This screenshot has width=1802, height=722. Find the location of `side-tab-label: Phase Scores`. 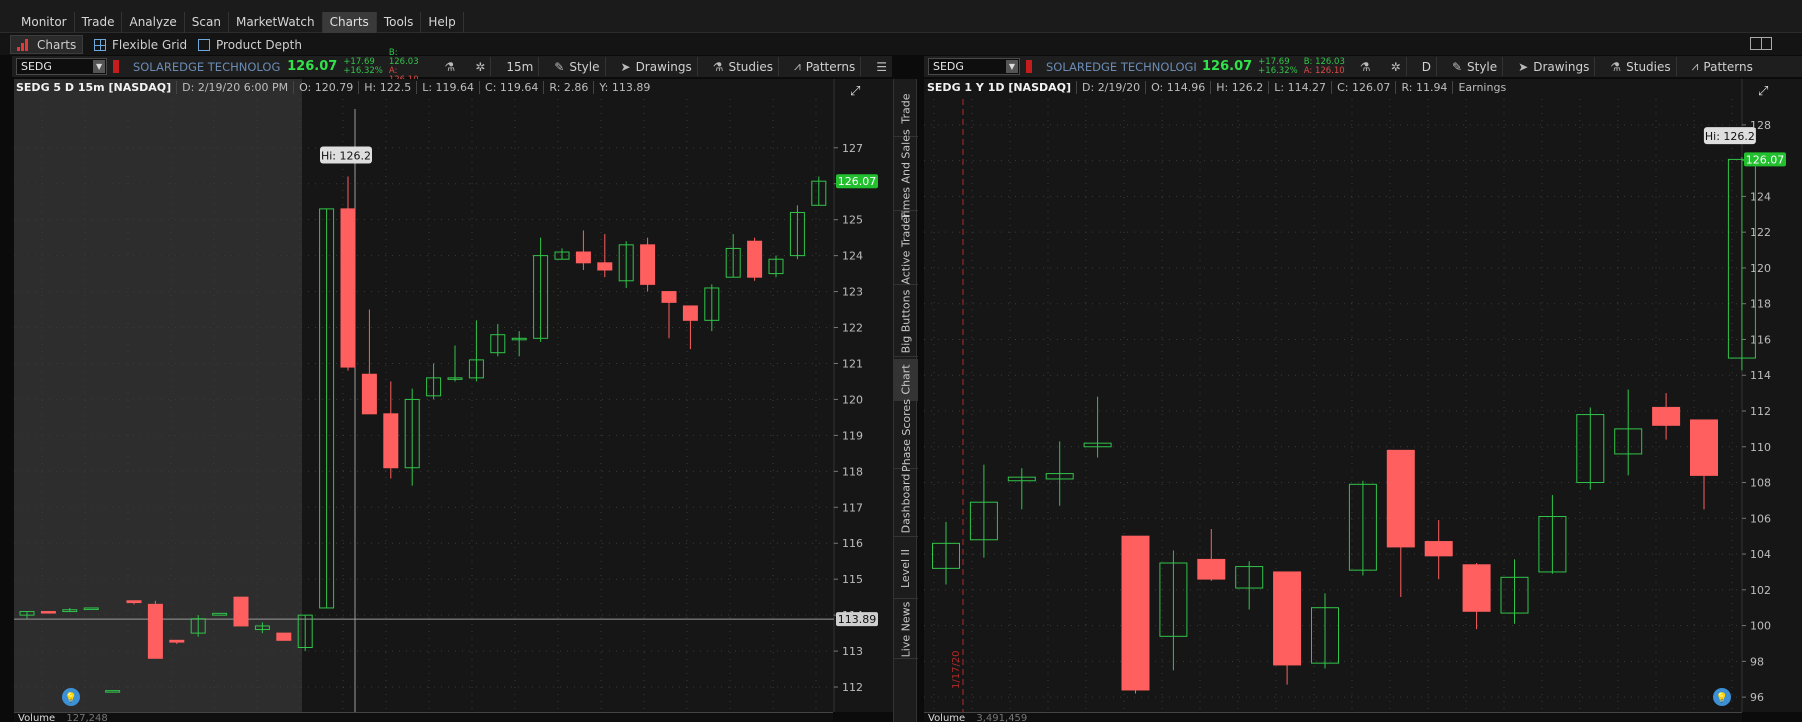

side-tab-label: Phase Scores is located at coordinates (906, 435).